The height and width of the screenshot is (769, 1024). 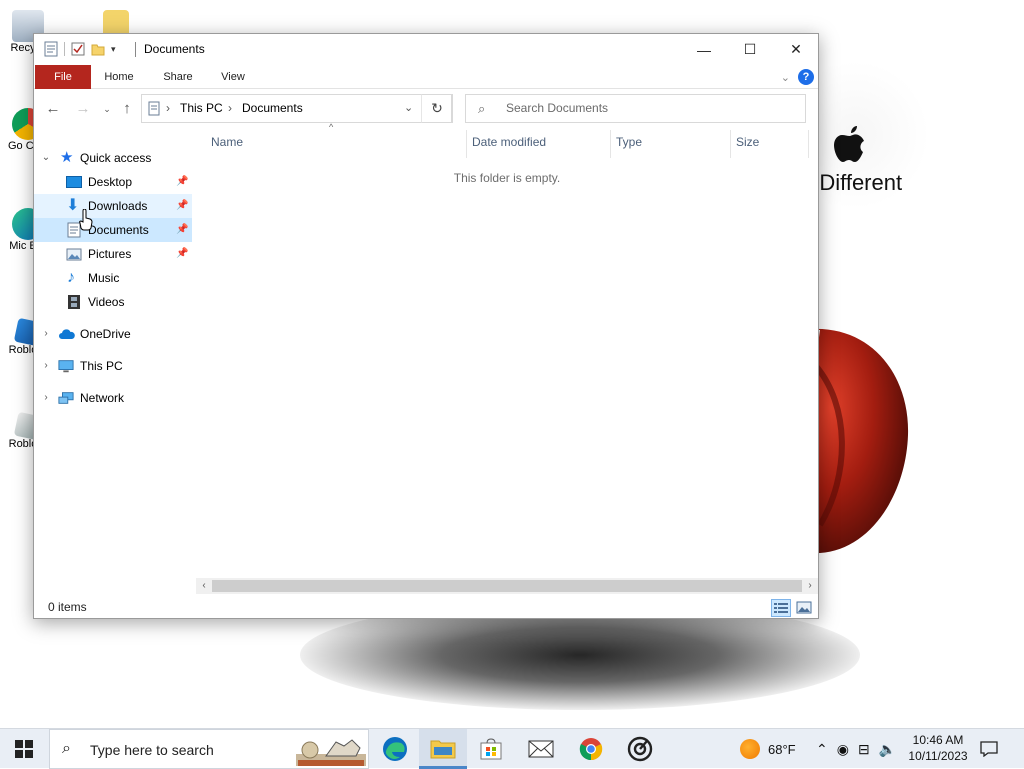 I want to click on tab-view: View, so click(x=233, y=77).